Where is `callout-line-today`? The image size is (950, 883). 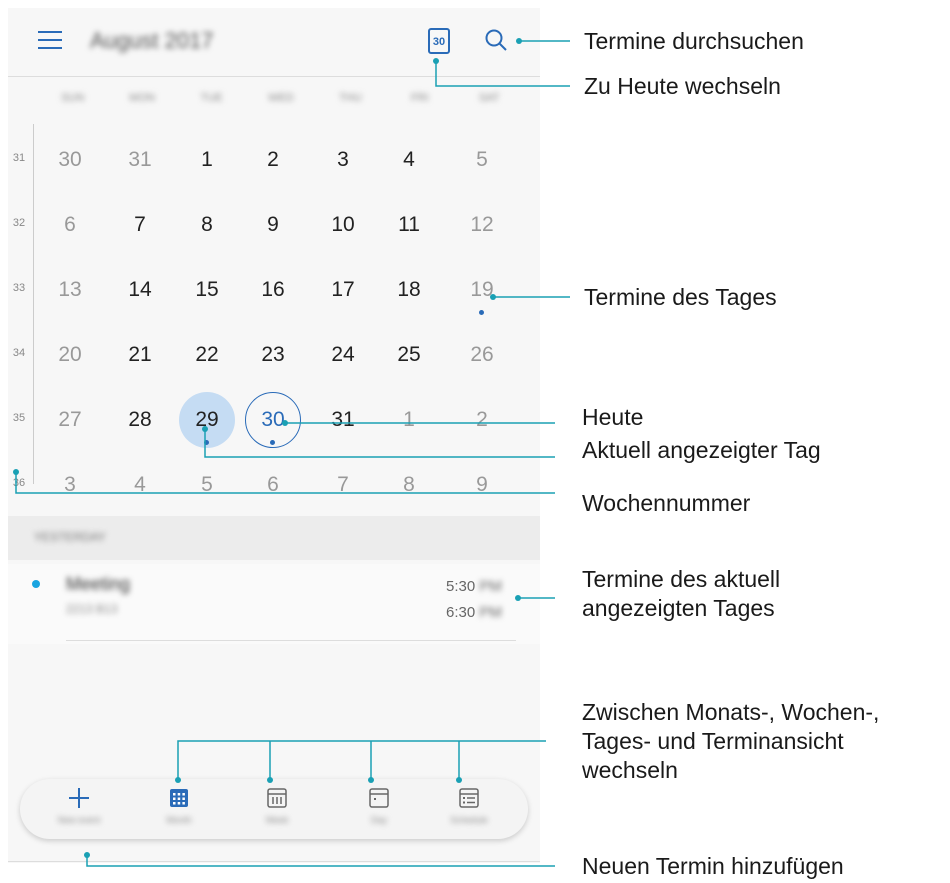 callout-line-today is located at coordinates (502, 74).